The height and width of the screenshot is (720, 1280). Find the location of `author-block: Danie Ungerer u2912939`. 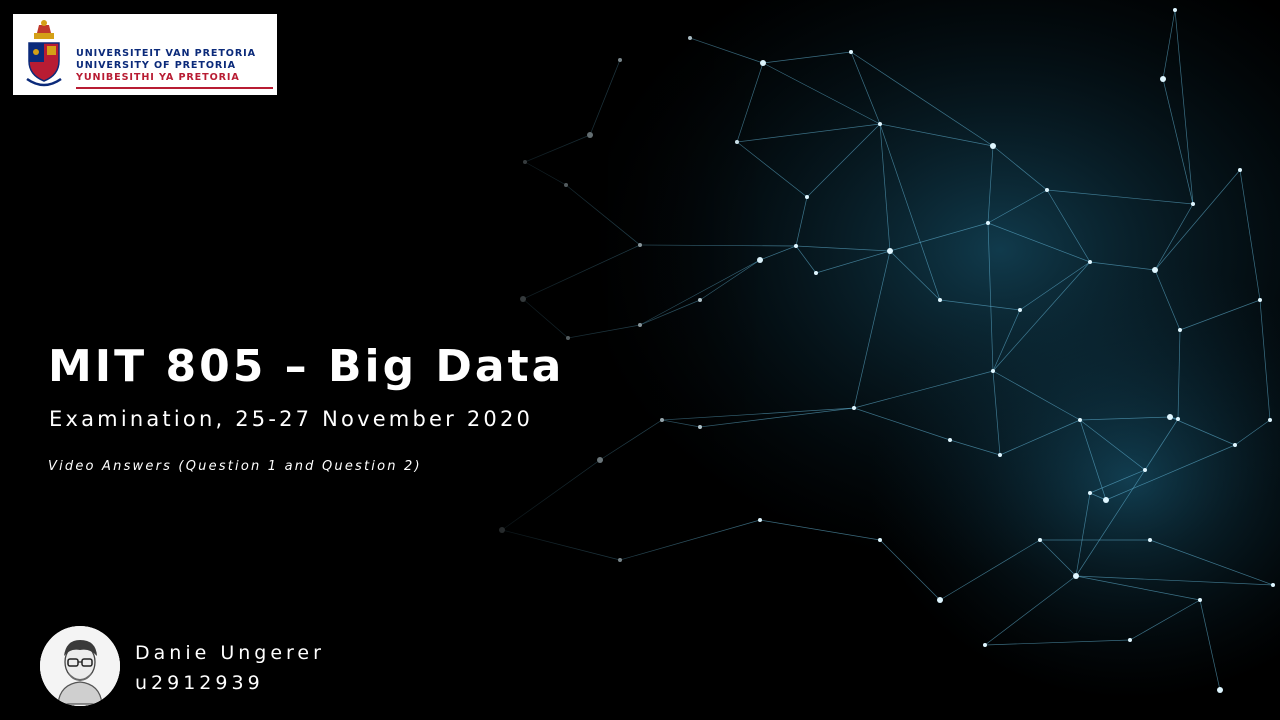

author-block: Danie Ungerer u2912939 is located at coordinates (230, 668).